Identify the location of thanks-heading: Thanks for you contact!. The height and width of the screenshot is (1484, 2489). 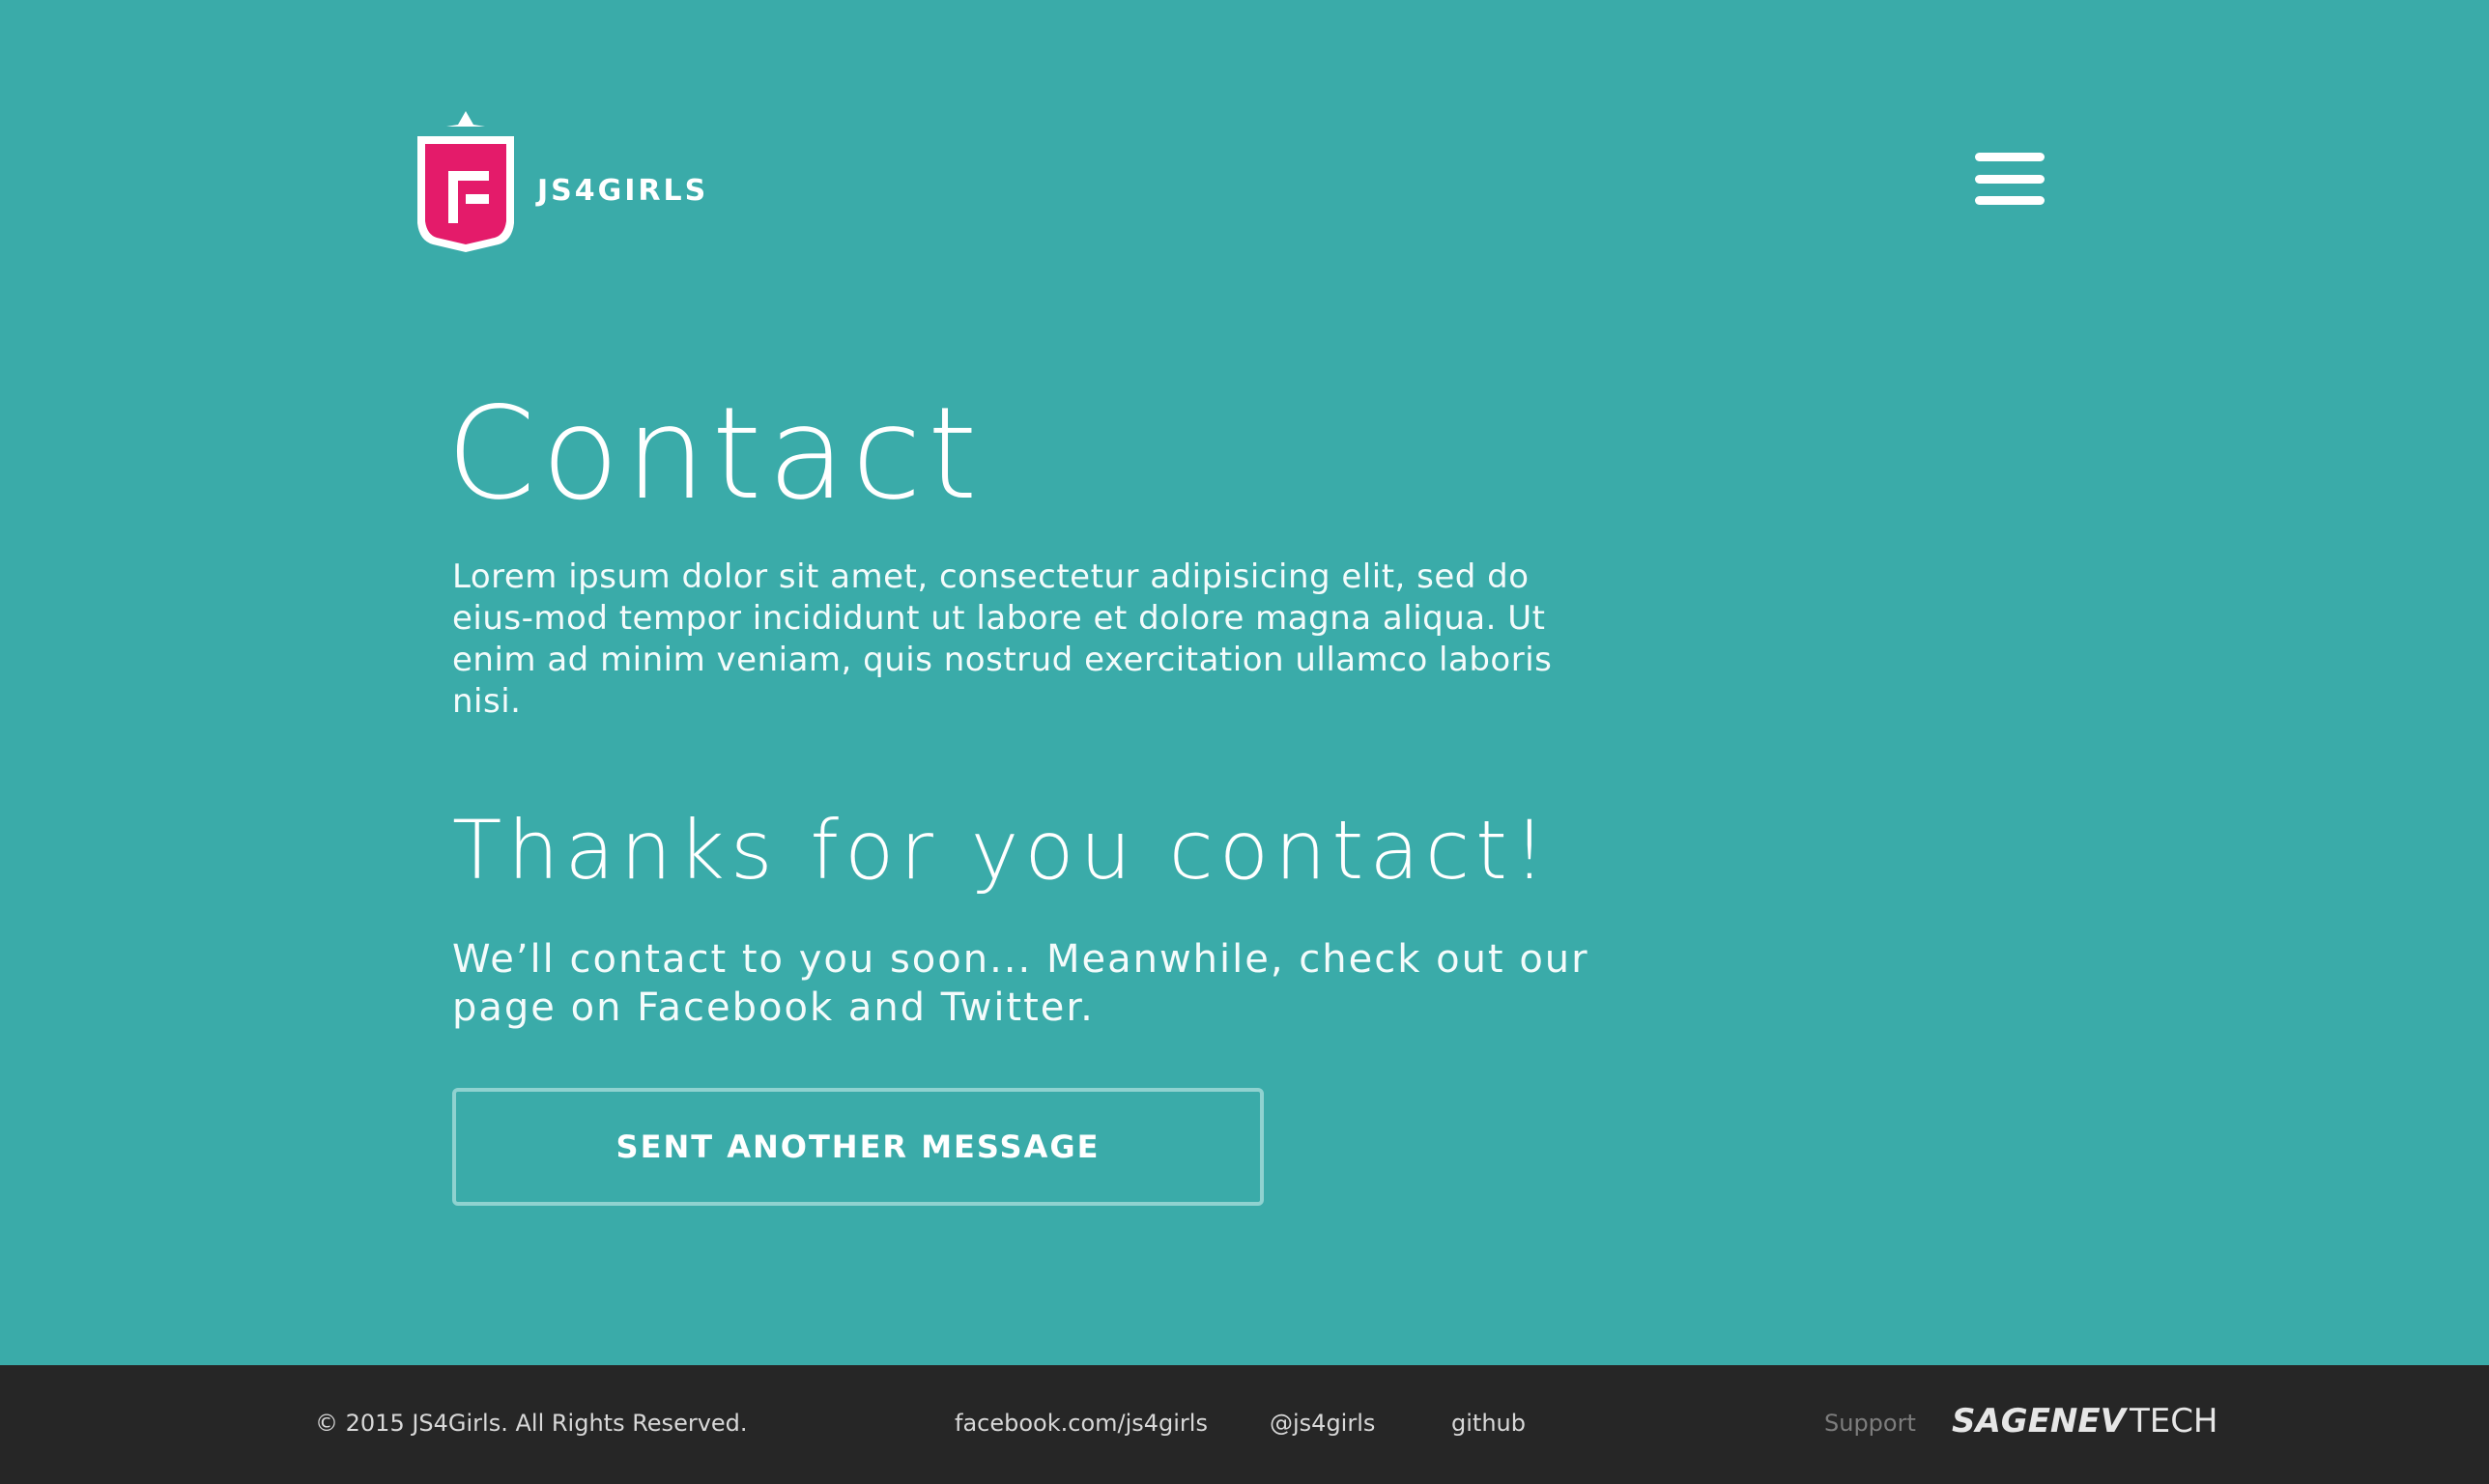
(1002, 851).